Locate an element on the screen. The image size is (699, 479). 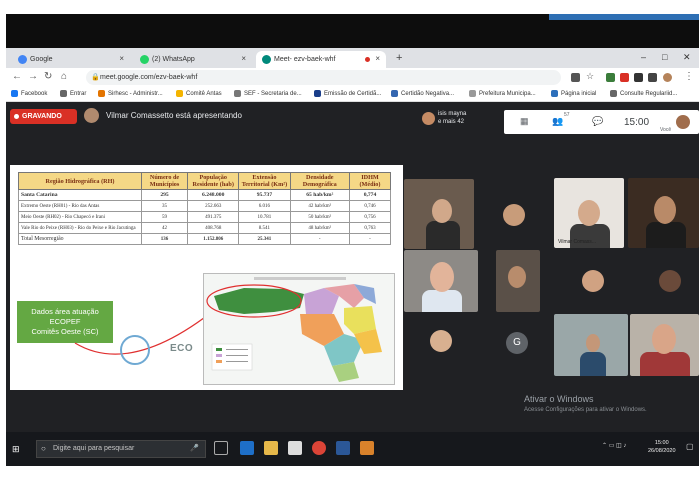
windows-start-icon: ⊞ is located at coordinates (16, 449).